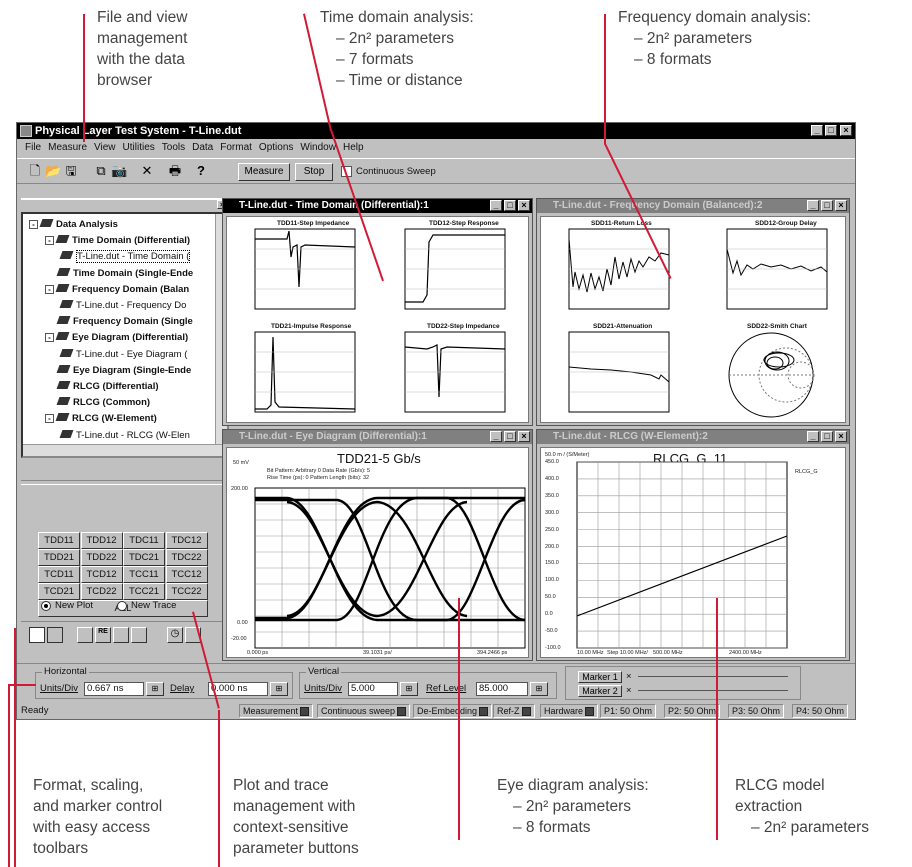 The height and width of the screenshot is (867, 912). What do you see at coordinates (63, 401) in the screenshot?
I see `folder-icon` at bounding box center [63, 401].